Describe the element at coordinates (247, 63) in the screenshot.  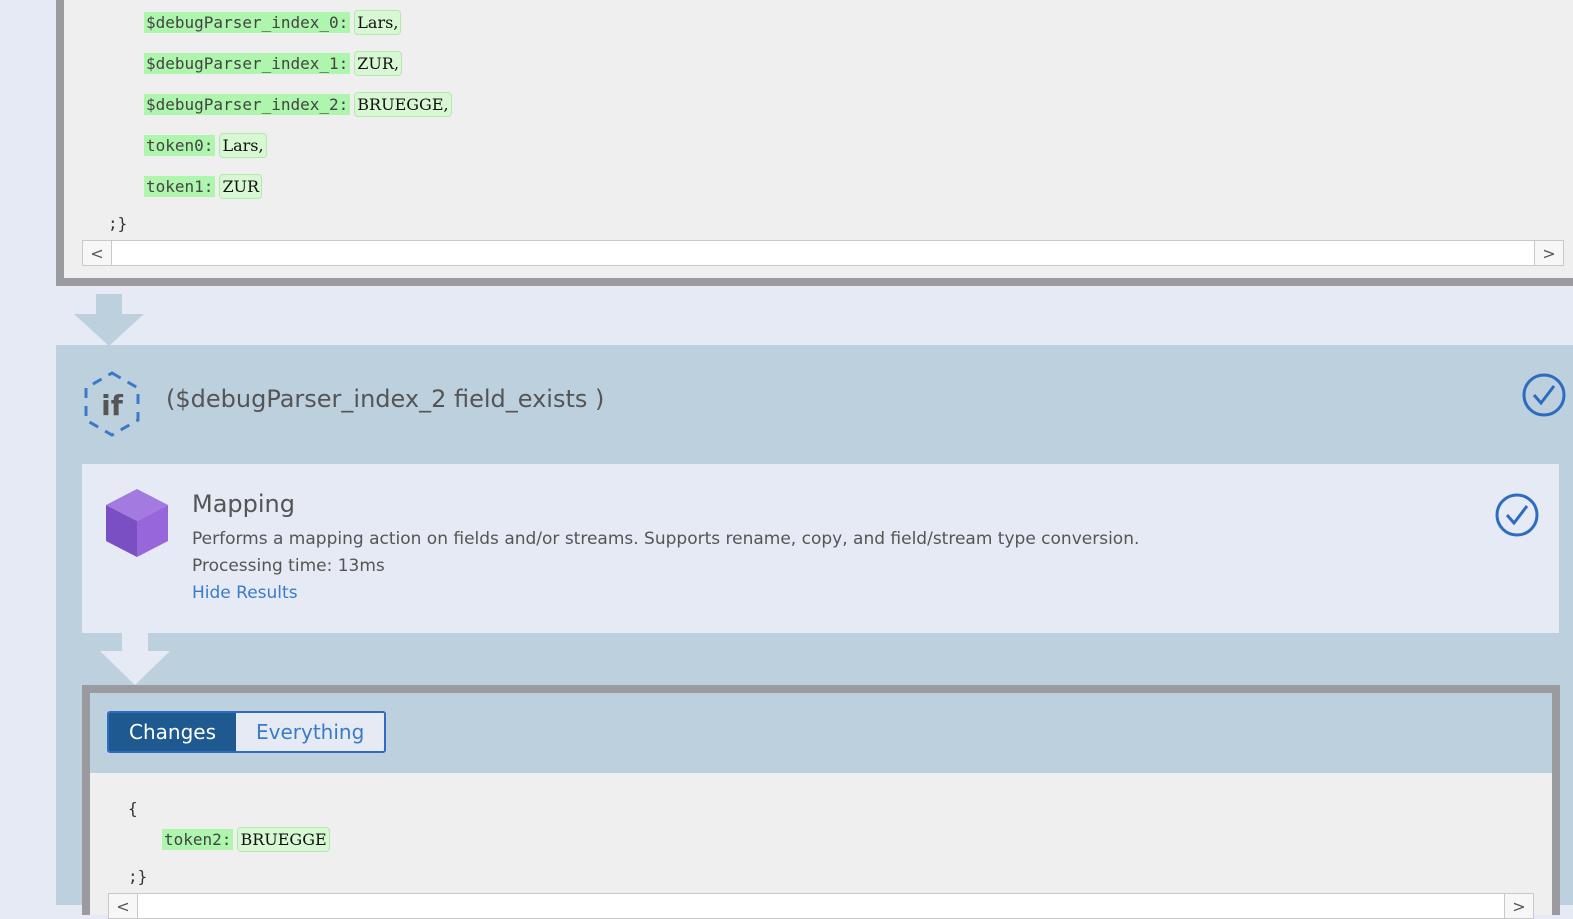
I see `field-key: $debugParser_index_1:` at that location.